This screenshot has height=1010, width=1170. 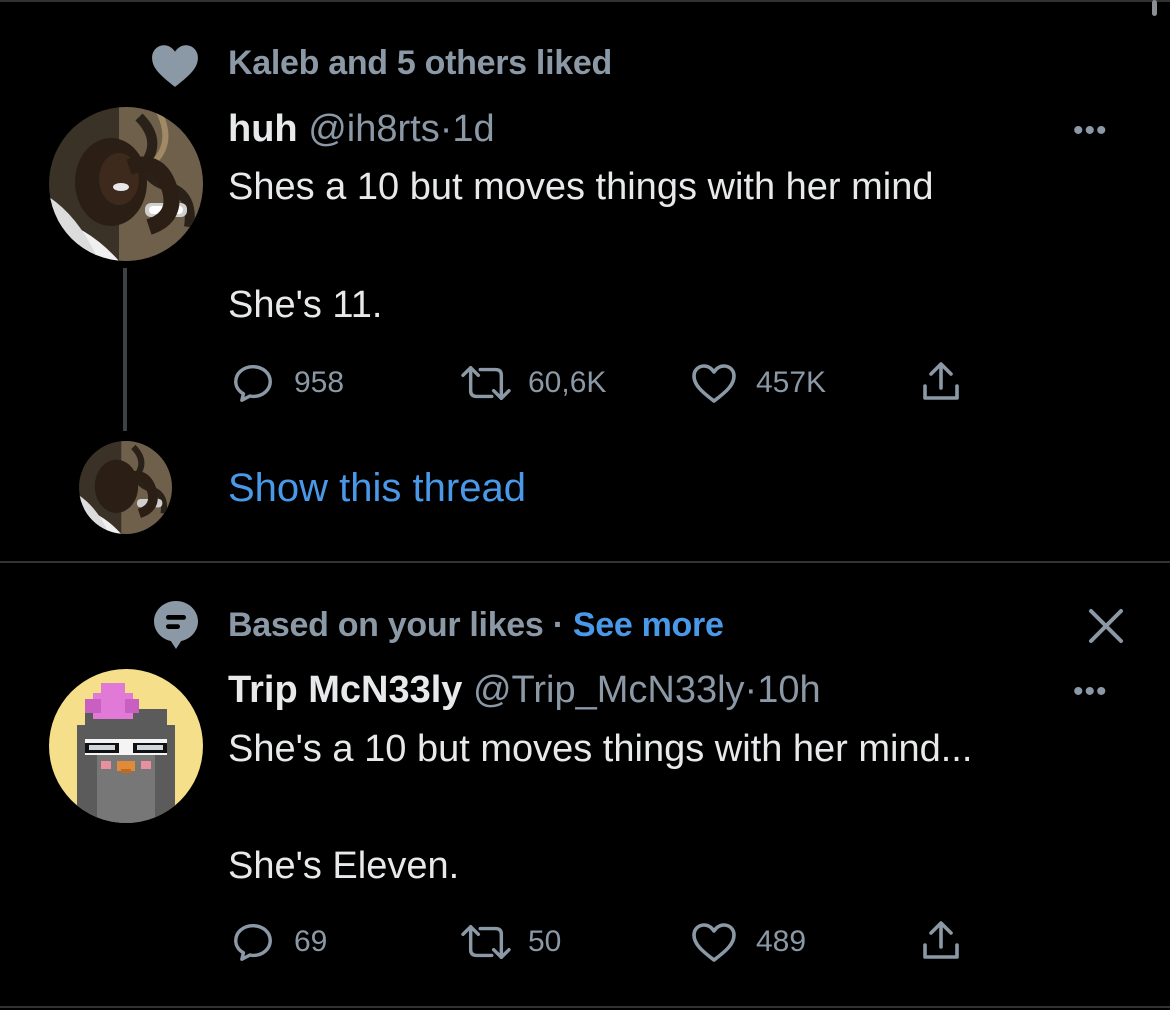 I want to click on tweet-author-line: huh @ih8rts·1d, so click(x=361, y=129).